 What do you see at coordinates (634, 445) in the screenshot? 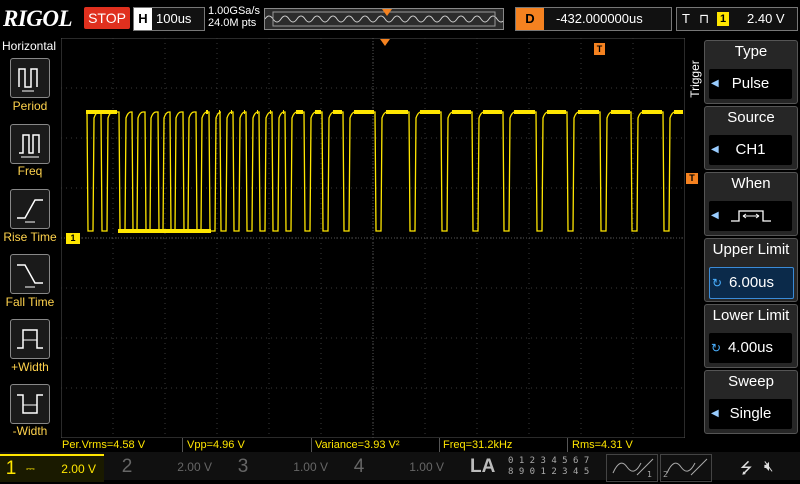
I see `measurement-item: Rms=4.31 V` at bounding box center [634, 445].